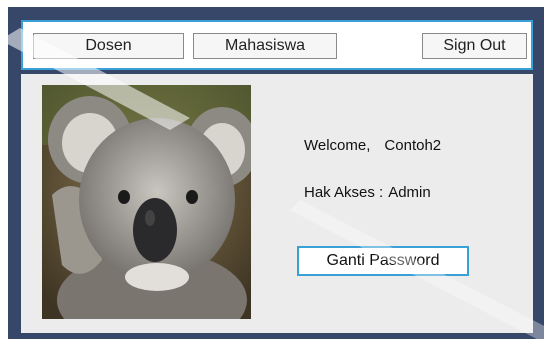 The height and width of the screenshot is (347, 552). Describe the element at coordinates (372, 145) in the screenshot. I see `welcome-row: Welcome, Contoh2` at that location.